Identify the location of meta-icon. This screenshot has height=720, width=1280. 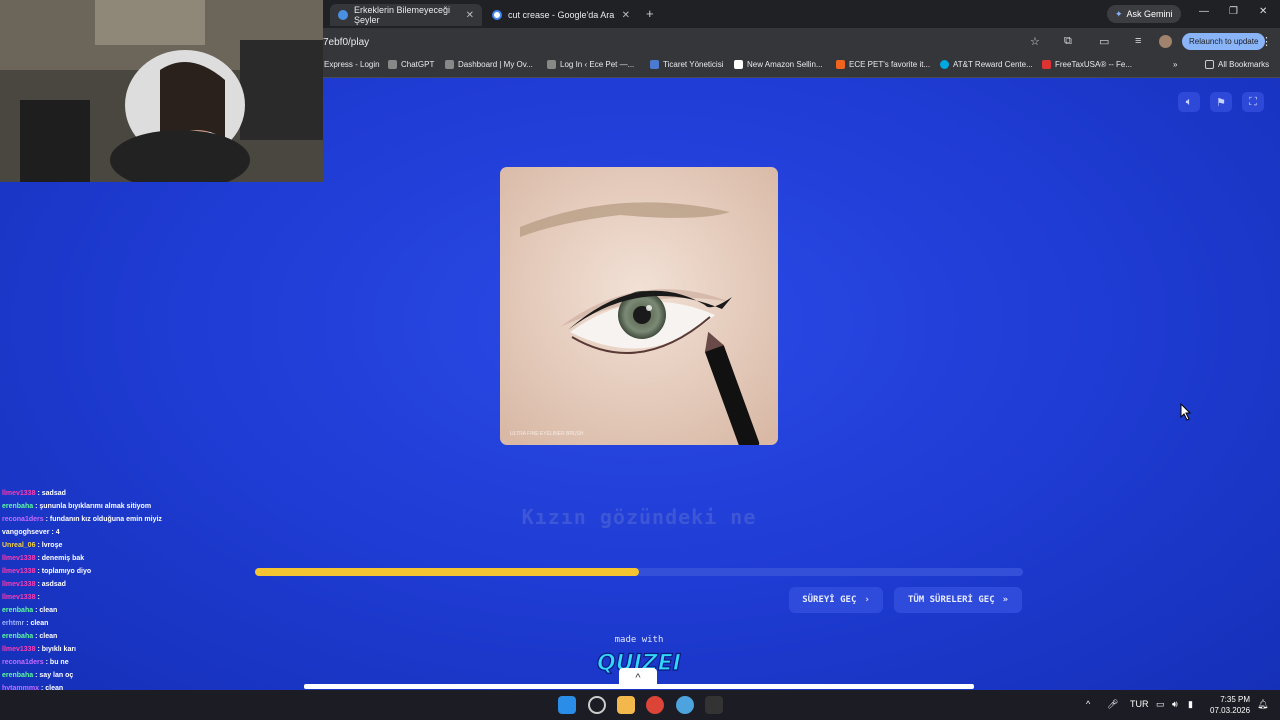
(654, 64).